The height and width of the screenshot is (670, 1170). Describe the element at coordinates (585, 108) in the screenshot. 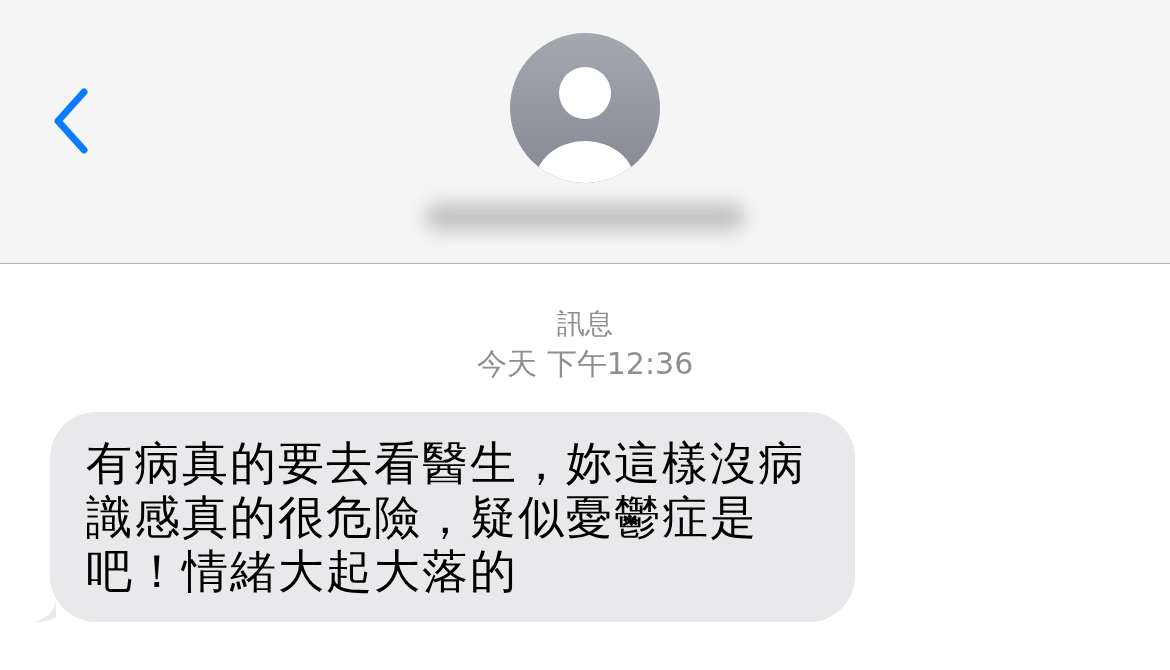

I see `contact-avatar-icon` at that location.